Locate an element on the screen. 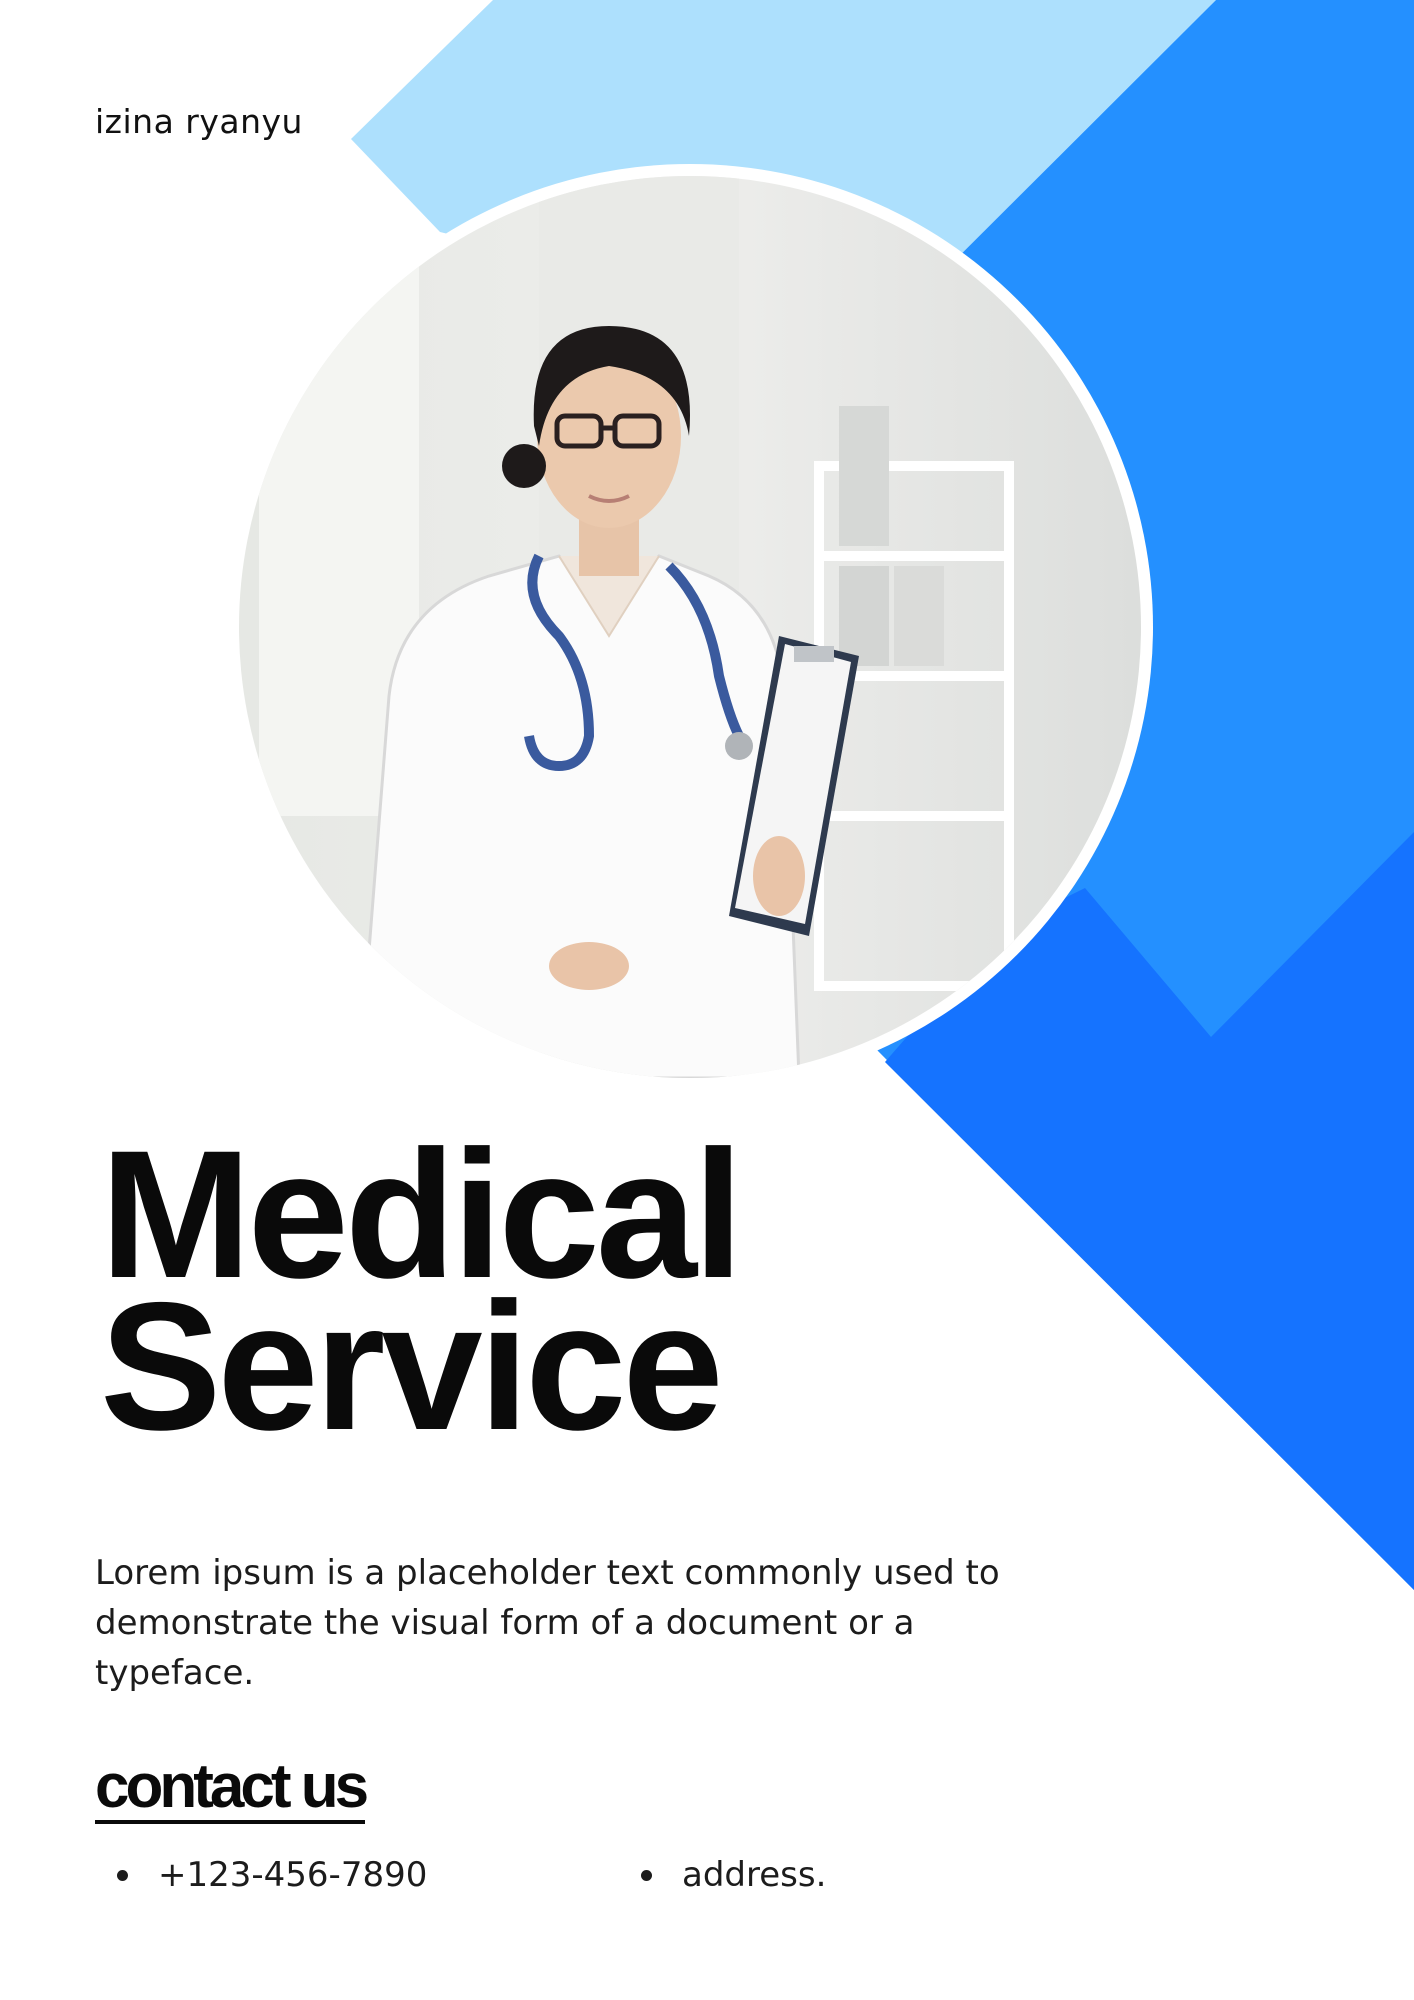  address-text: address. is located at coordinates (754, 1875).